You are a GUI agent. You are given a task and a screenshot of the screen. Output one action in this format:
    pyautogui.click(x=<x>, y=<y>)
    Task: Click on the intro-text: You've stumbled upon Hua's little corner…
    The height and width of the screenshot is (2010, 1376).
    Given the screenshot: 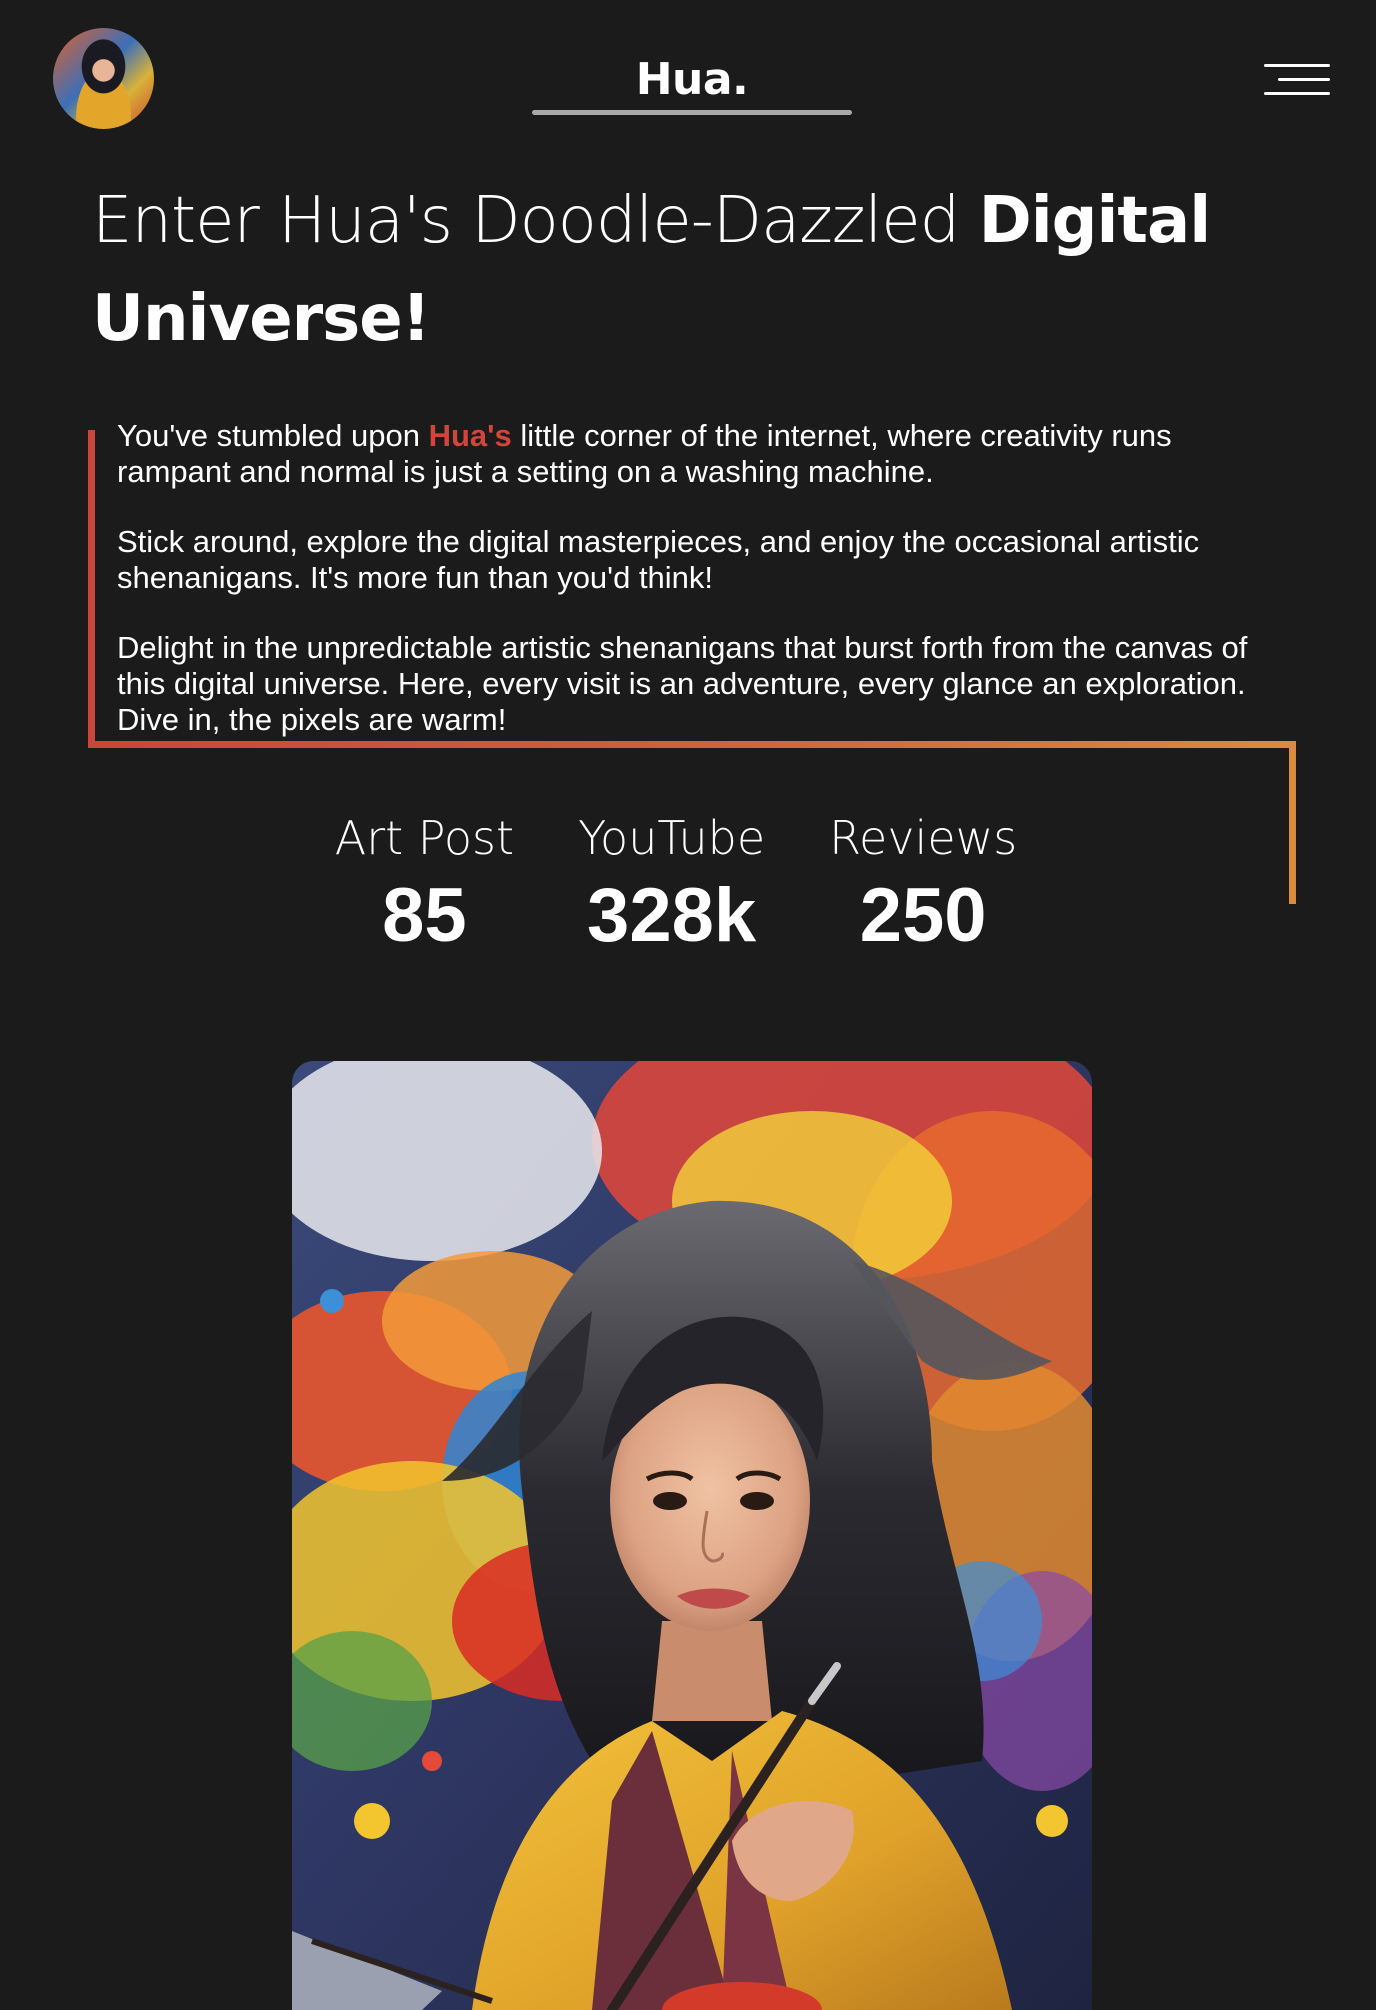 What is the action you would take?
    pyautogui.click(x=692, y=578)
    